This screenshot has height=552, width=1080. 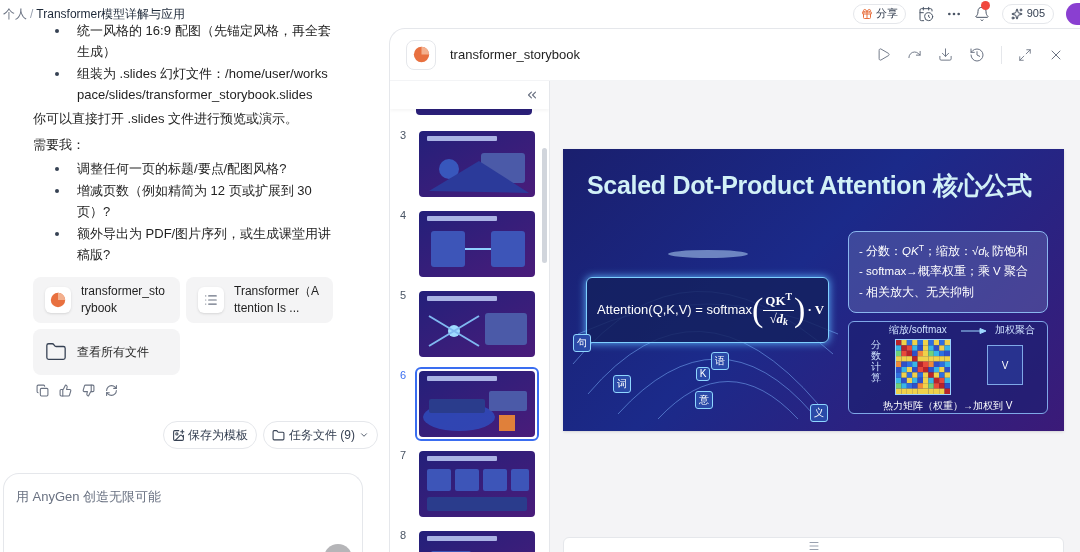 I want to click on sparkle-icon, so click(x=1016, y=13).